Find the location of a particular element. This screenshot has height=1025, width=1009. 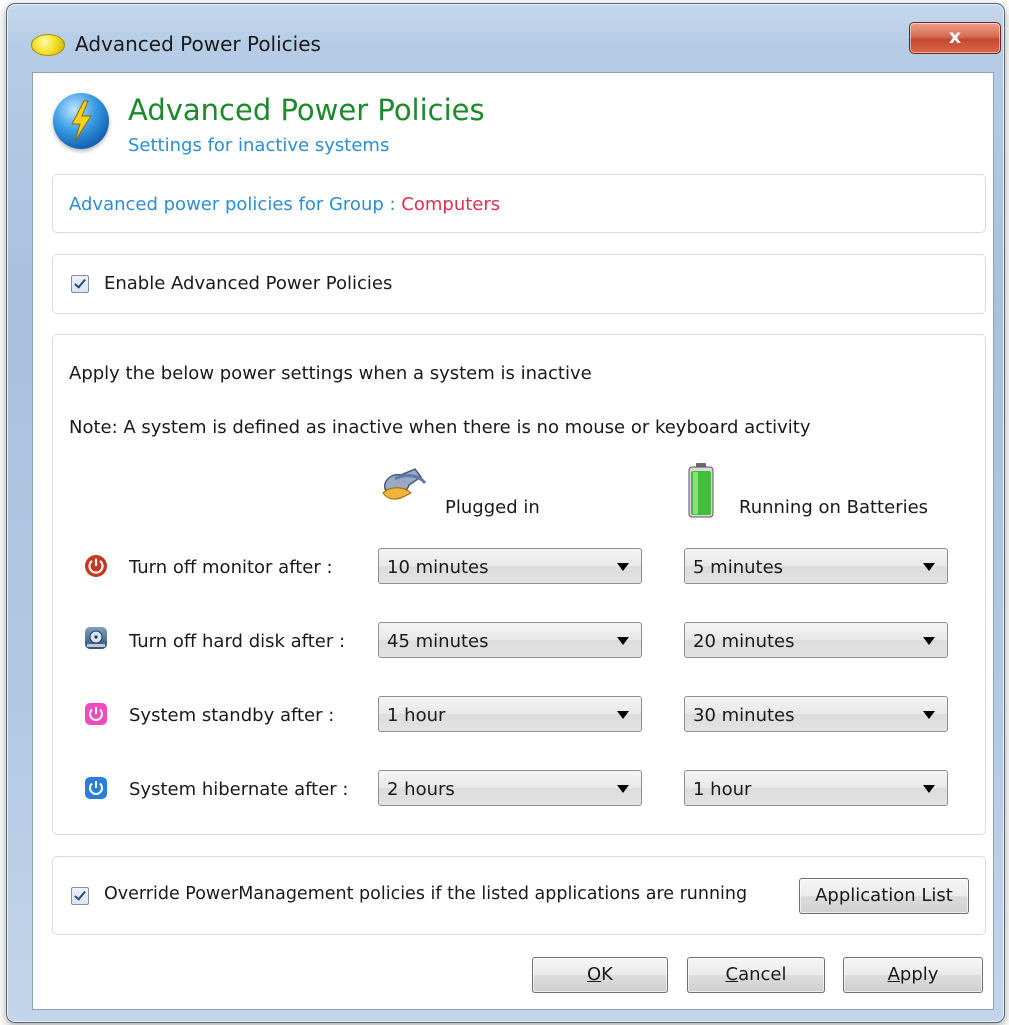

monitor-plugged-select: 10 minutes is located at coordinates (510, 566).